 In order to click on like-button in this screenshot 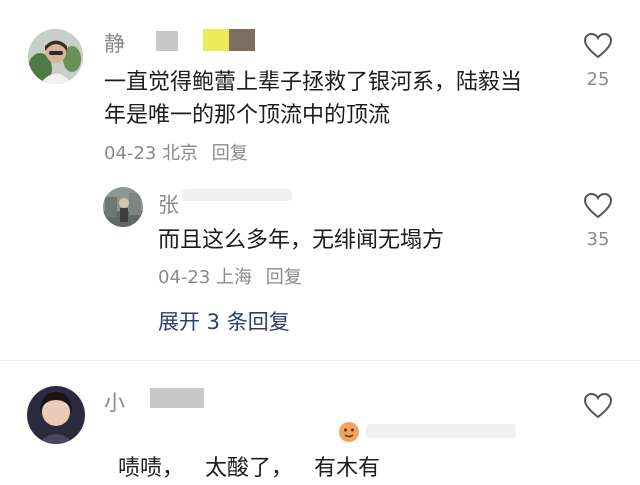, I will do `click(598, 407)`.